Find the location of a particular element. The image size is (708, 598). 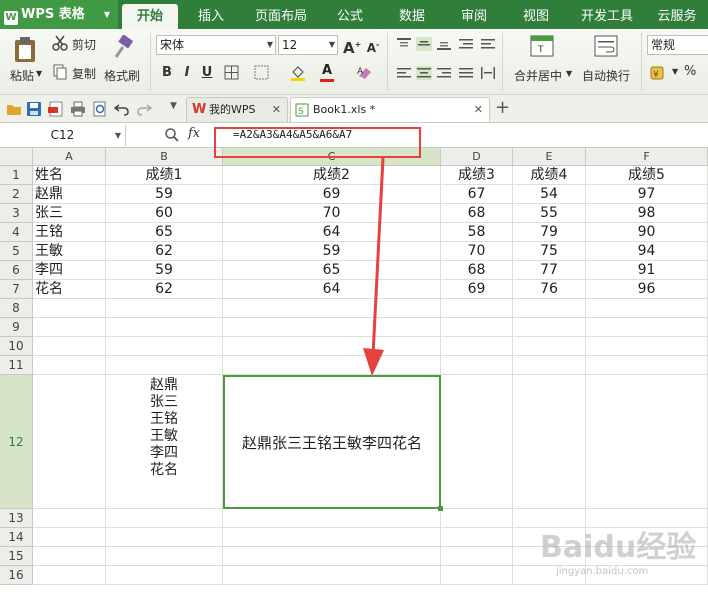

row-header-7: 7 is located at coordinates (16, 289).